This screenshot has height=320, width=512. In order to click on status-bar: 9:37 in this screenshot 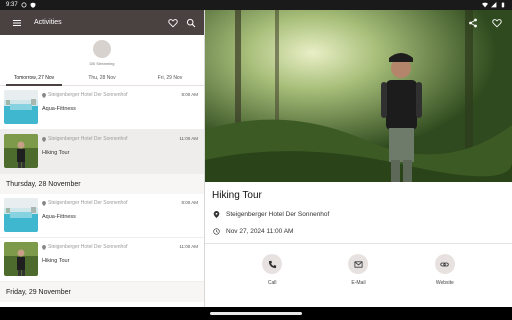, I will do `click(256, 5)`.